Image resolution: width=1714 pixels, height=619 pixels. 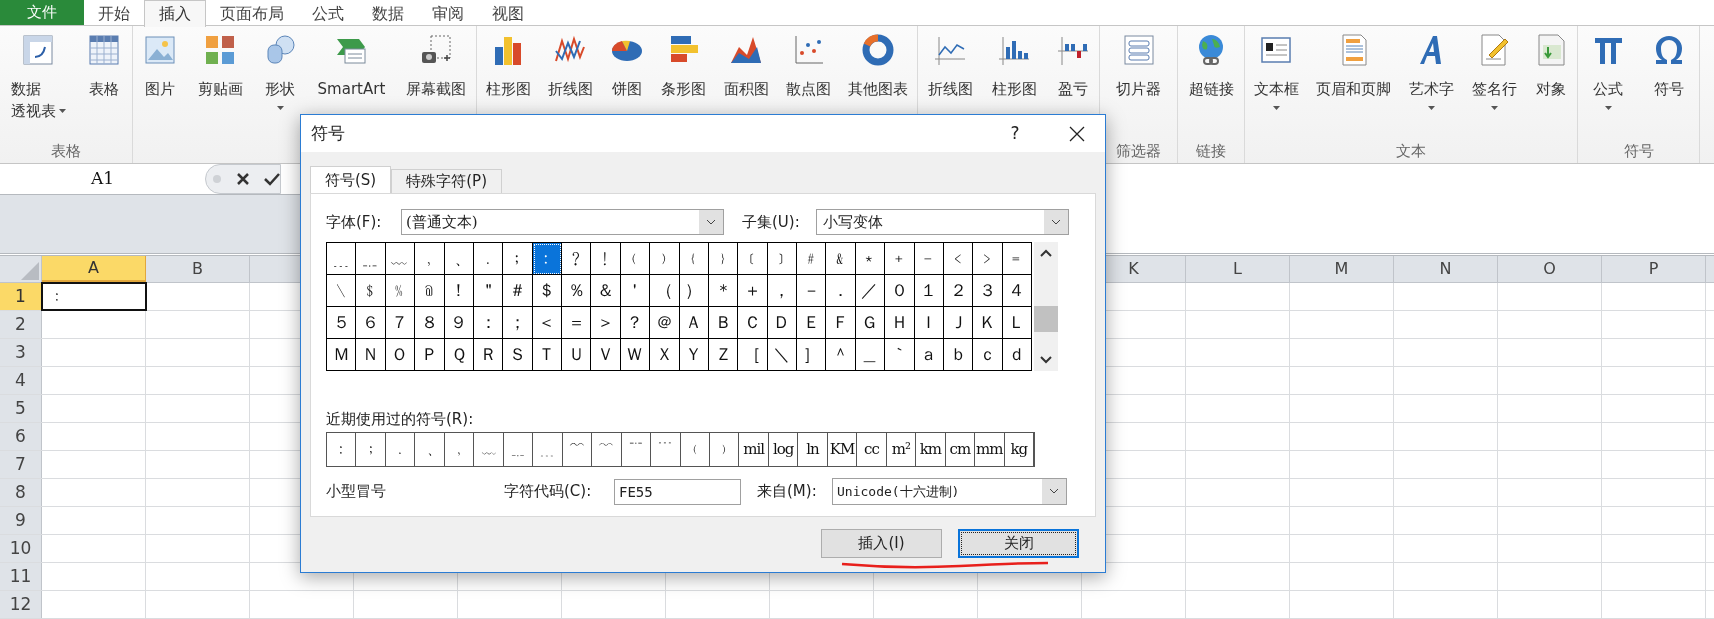 What do you see at coordinates (508, 13) in the screenshot?
I see `ribbon-tab: 视图` at bounding box center [508, 13].